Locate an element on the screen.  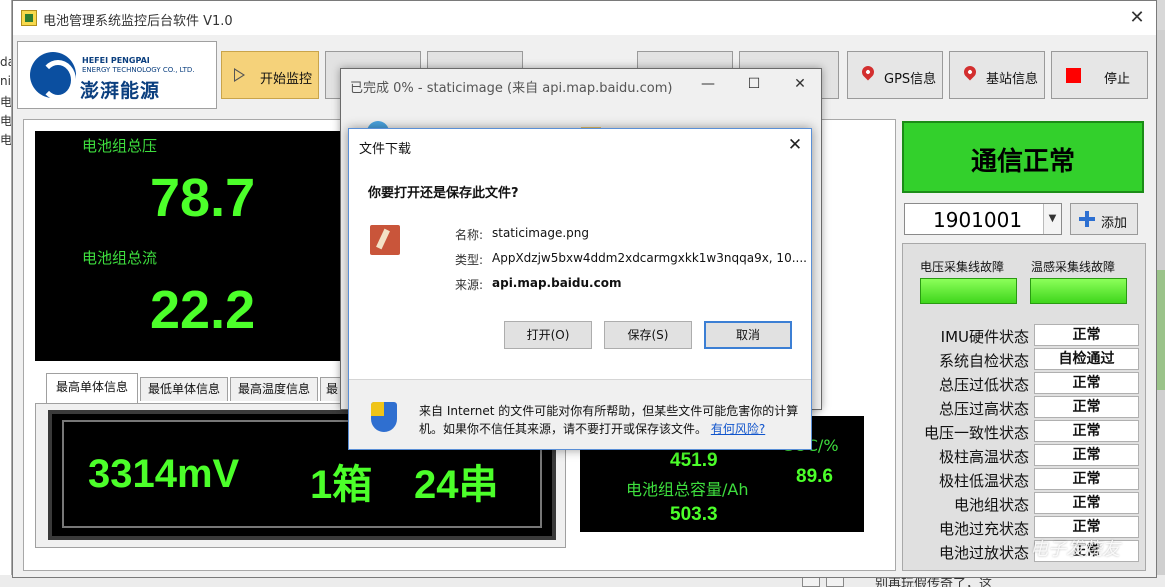
status-name-pack: 电池组状态 is located at coordinates (991, 505).